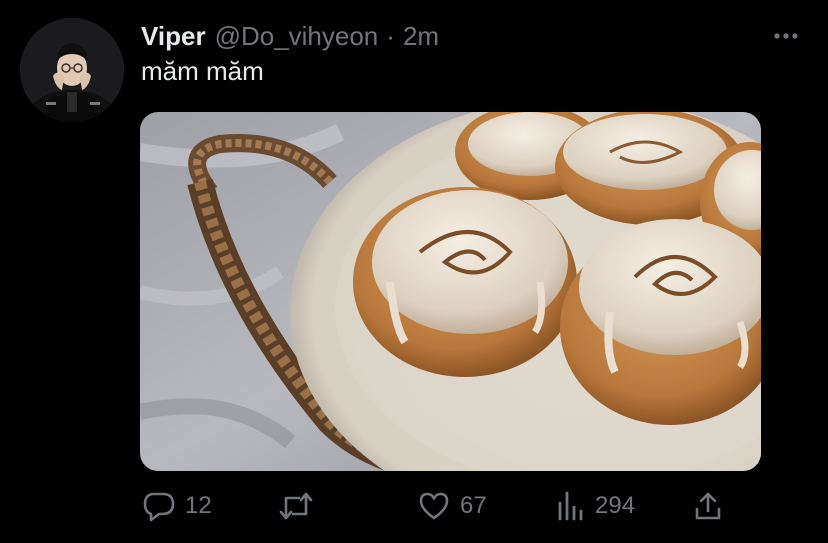 The image size is (828, 543). What do you see at coordinates (173, 36) in the screenshot?
I see `display-name: Viper` at bounding box center [173, 36].